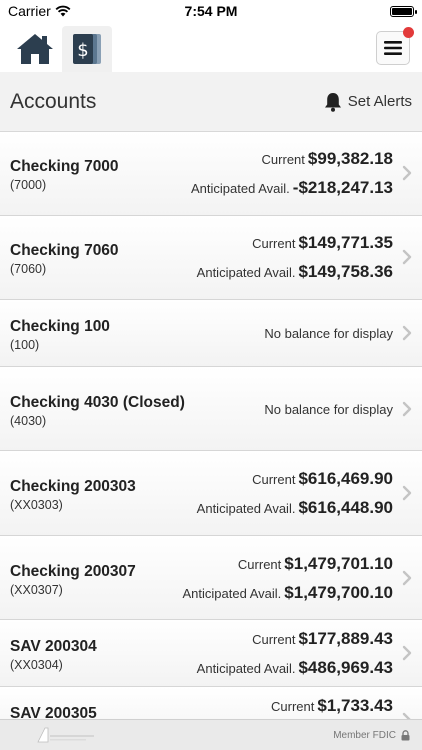 The height and width of the screenshot is (750, 422). I want to click on account-name: SAV 200304, so click(53, 646).